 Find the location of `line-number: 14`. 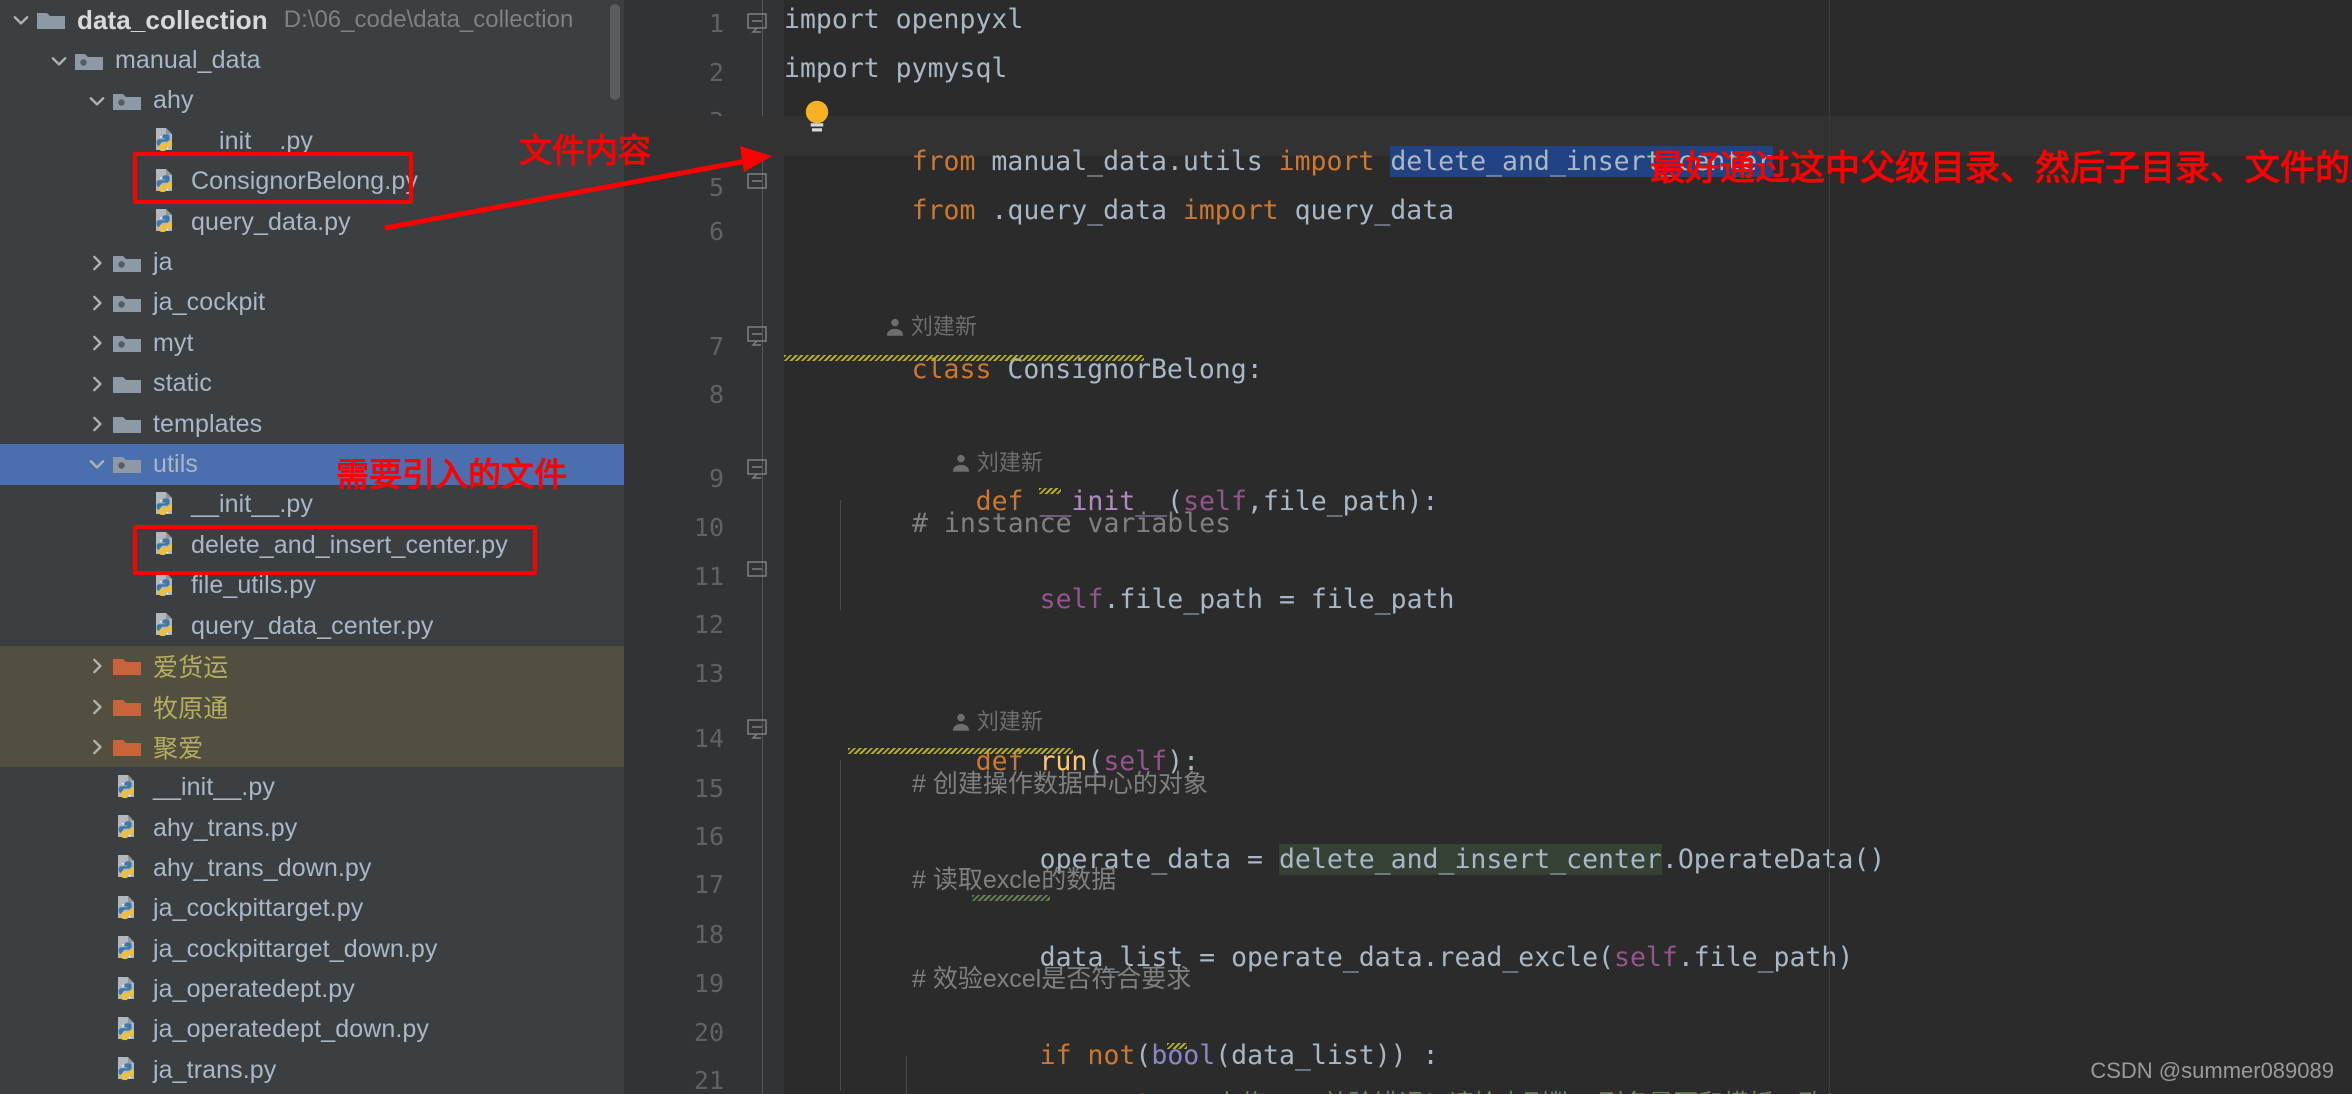

line-number: 14 is located at coordinates (708, 738).